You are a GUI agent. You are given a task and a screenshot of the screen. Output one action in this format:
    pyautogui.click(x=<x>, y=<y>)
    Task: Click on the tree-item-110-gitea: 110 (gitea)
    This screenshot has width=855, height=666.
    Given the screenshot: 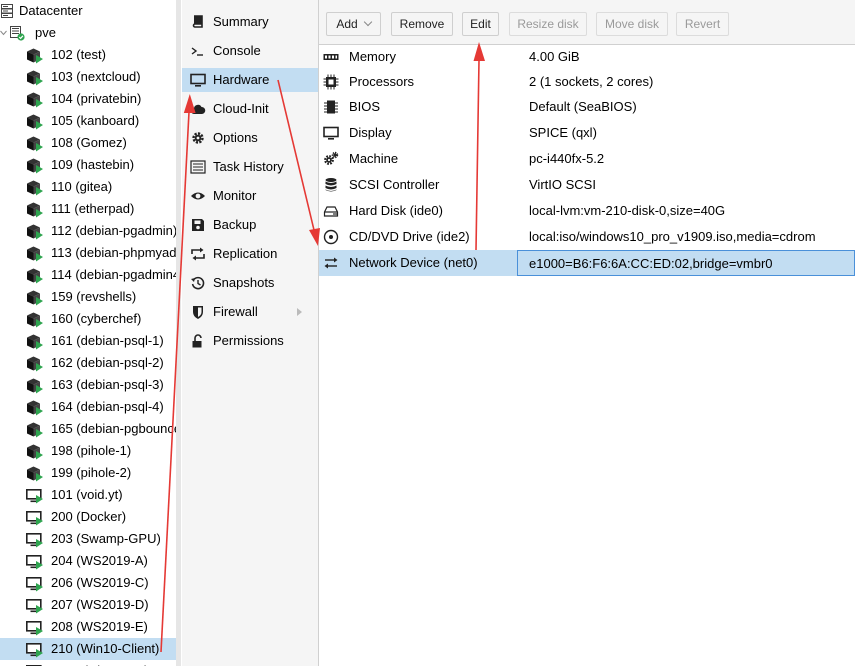 What is the action you would take?
    pyautogui.click(x=88, y=187)
    